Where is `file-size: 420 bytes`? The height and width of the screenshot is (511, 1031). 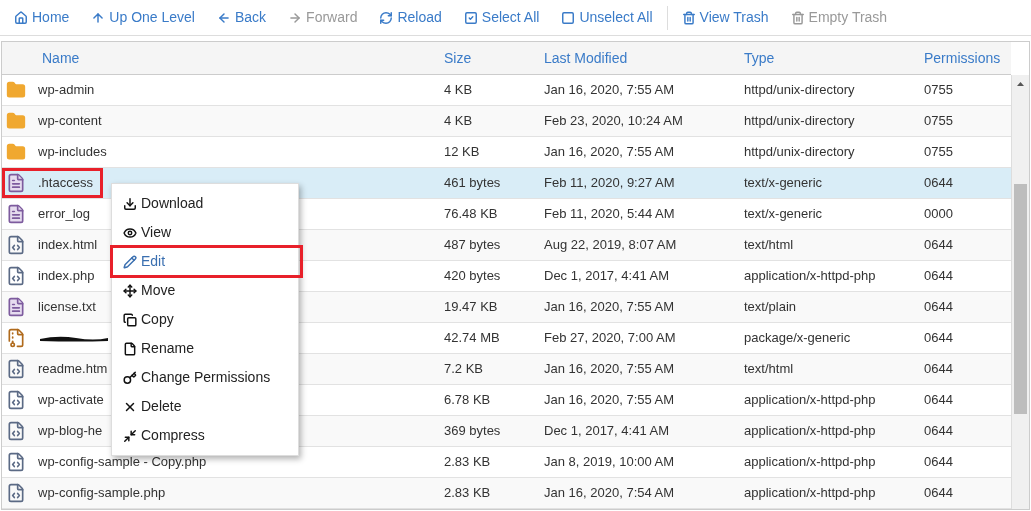 file-size: 420 bytes is located at coordinates (473, 276).